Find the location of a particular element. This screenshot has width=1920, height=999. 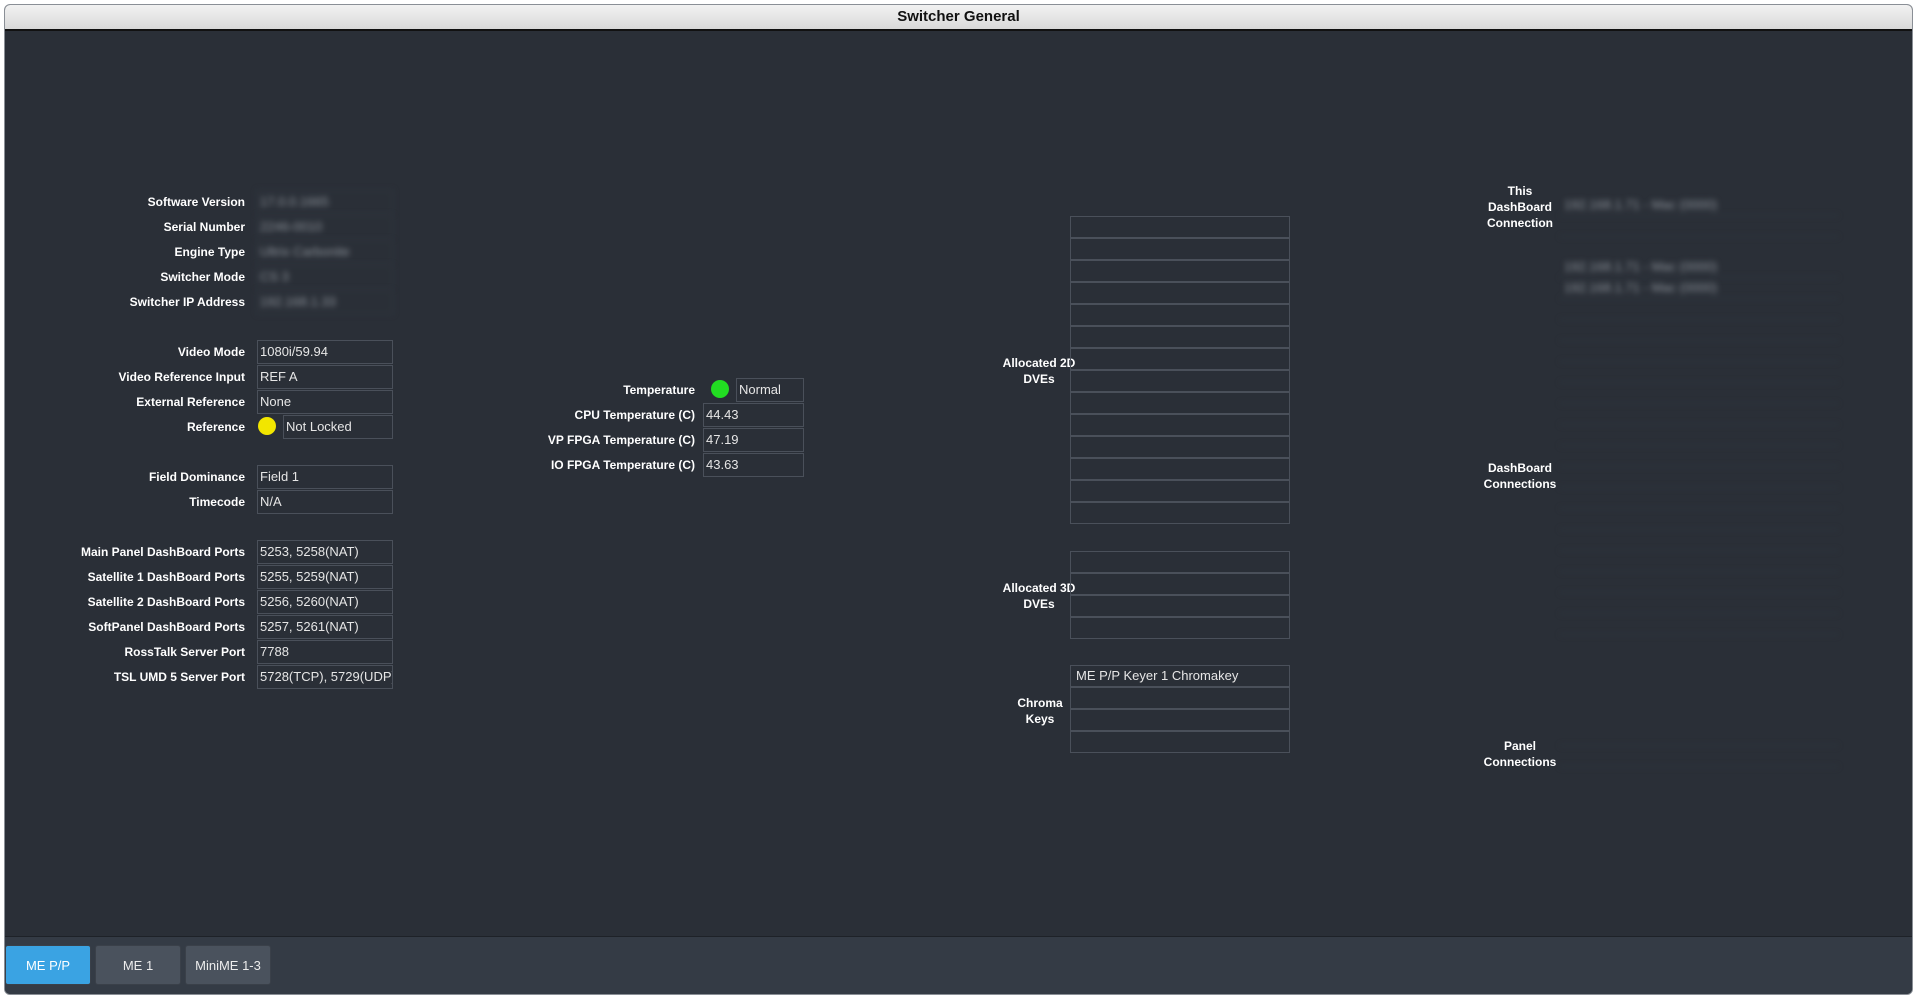

softpanel-ports-label: SoftPanel DashBoard Ports is located at coordinates (166, 627).